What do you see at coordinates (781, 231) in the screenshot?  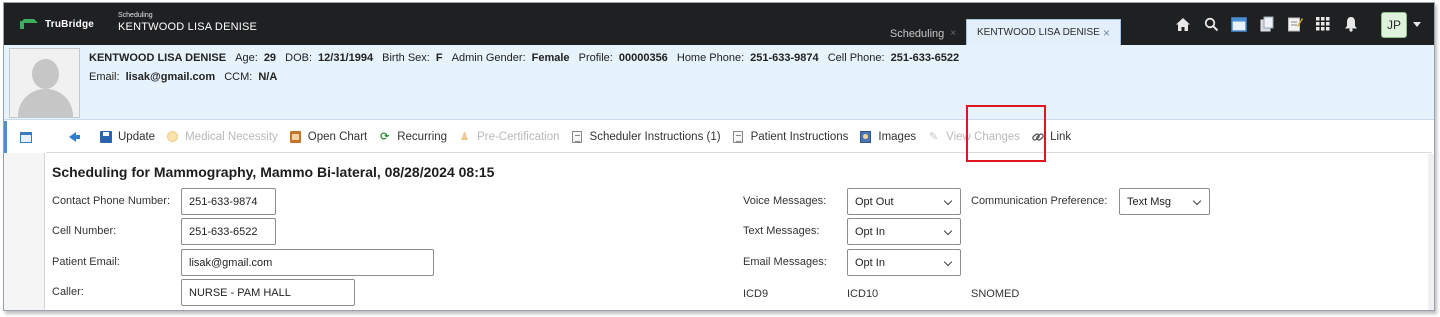 I see `text-messages-label: Text Messages:` at bounding box center [781, 231].